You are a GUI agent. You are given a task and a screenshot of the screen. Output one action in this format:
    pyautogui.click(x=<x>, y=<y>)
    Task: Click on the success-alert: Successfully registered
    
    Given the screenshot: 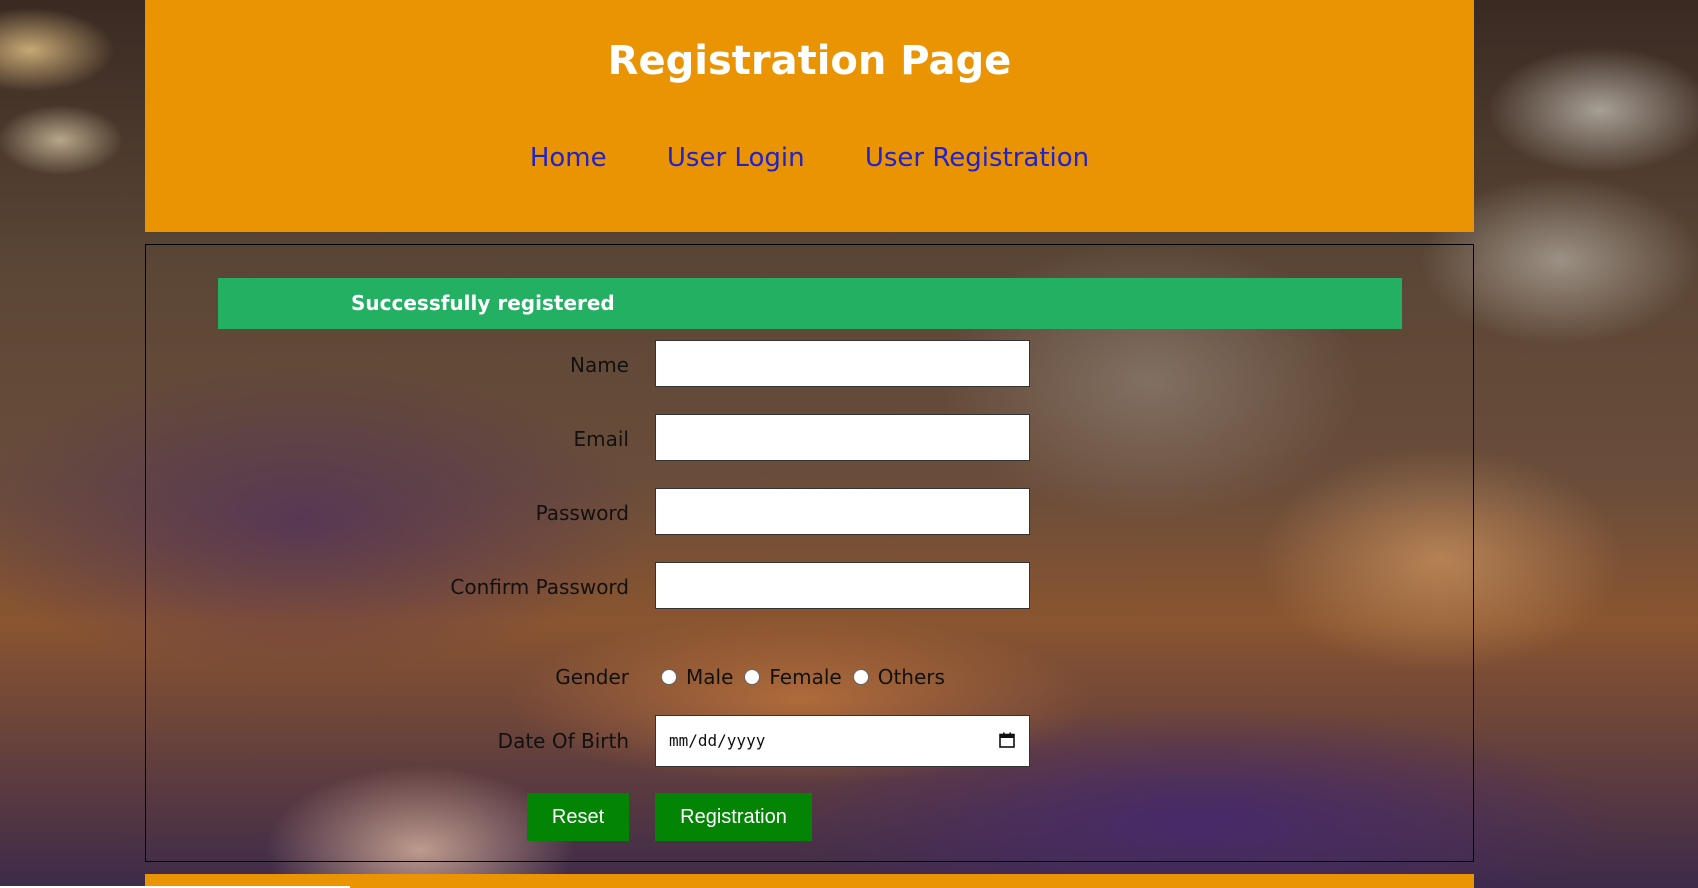 What is the action you would take?
    pyautogui.click(x=810, y=303)
    